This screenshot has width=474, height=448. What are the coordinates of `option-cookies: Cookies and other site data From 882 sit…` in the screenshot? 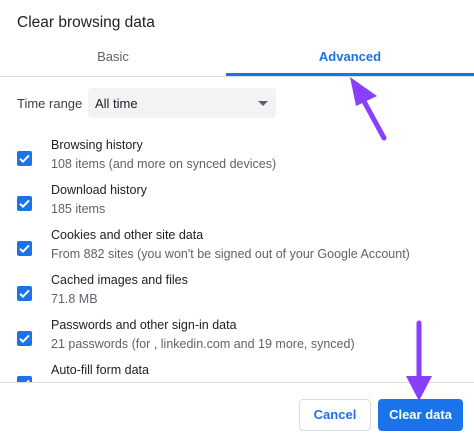 It's located at (237, 250).